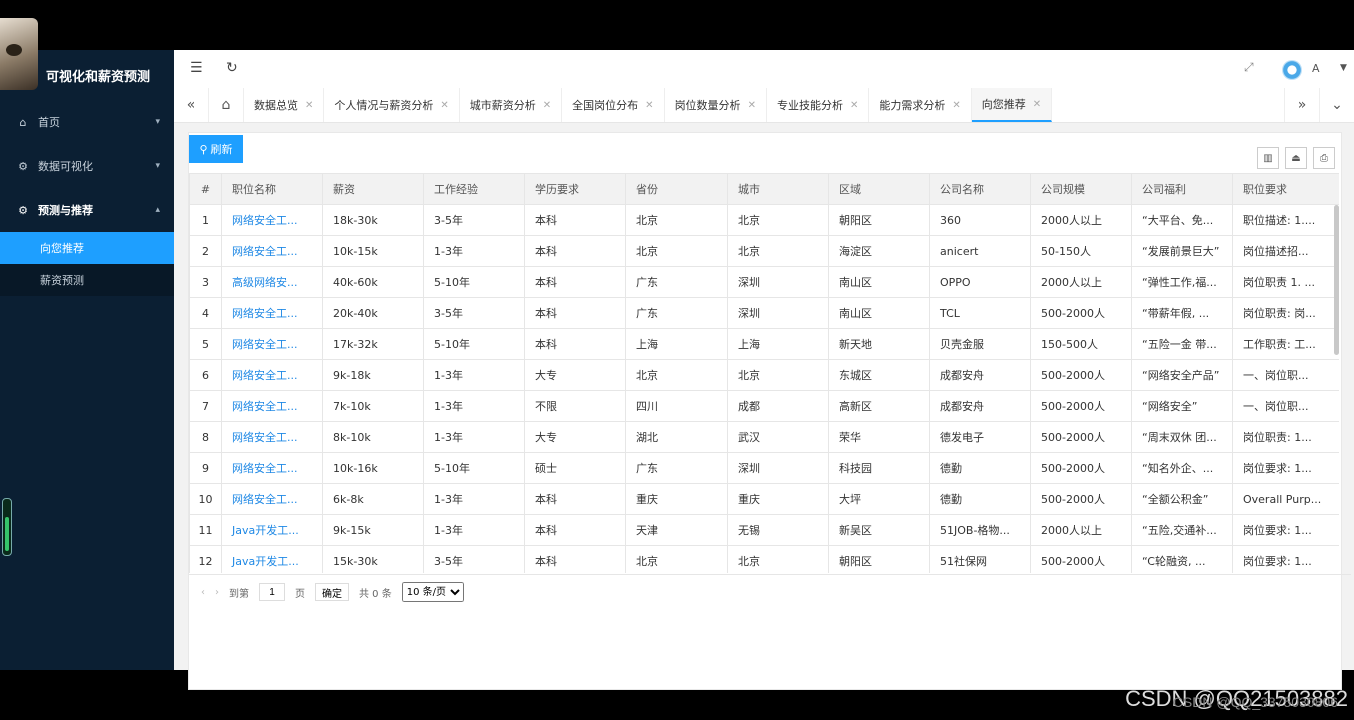 The image size is (1354, 720). What do you see at coordinates (284, 105) in the screenshot?
I see `tab-data-overview: 数据总览 ✕` at bounding box center [284, 105].